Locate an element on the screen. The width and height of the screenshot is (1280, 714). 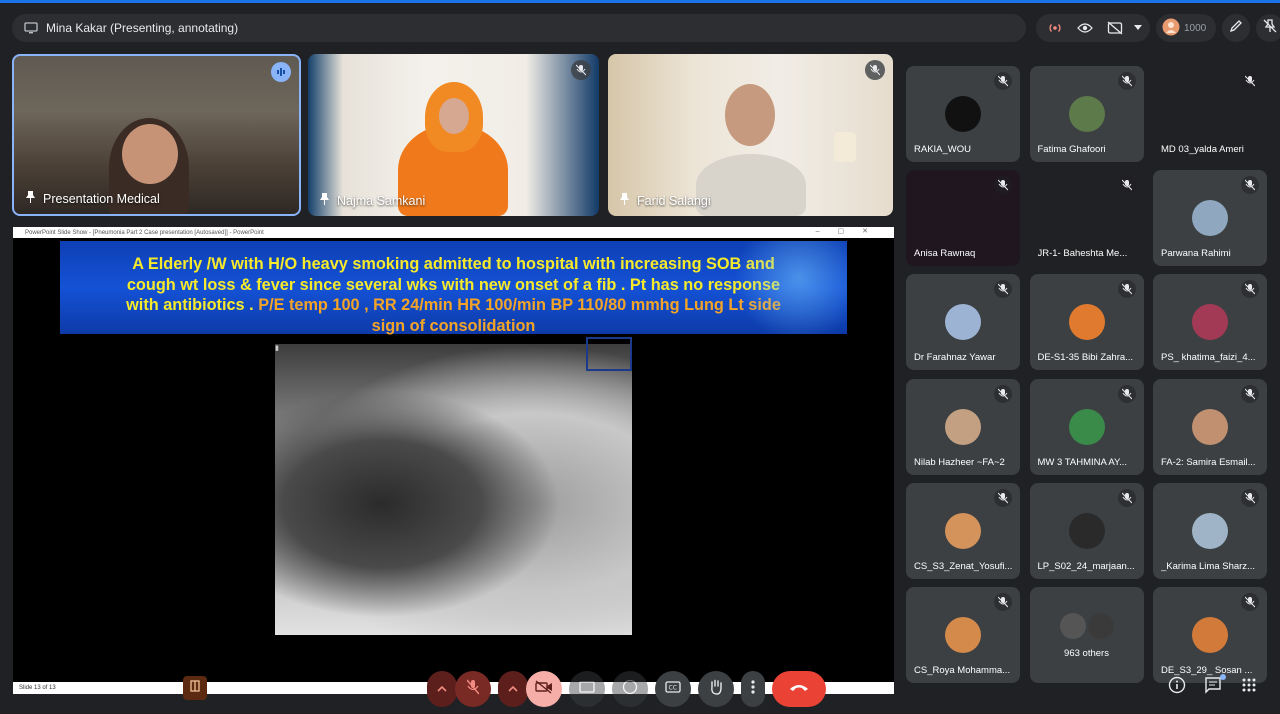
speaking-indicator-icon is located at coordinates (281, 72).